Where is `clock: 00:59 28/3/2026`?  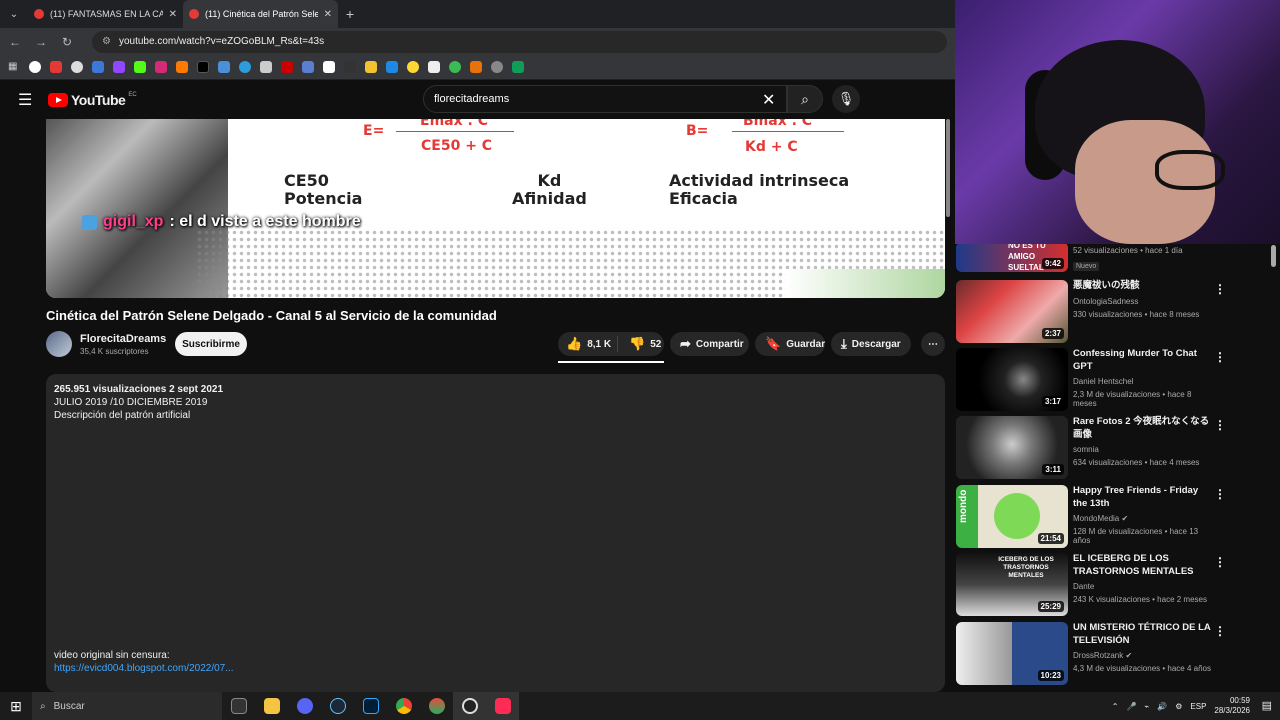 clock: 00:59 28/3/2026 is located at coordinates (1232, 706).